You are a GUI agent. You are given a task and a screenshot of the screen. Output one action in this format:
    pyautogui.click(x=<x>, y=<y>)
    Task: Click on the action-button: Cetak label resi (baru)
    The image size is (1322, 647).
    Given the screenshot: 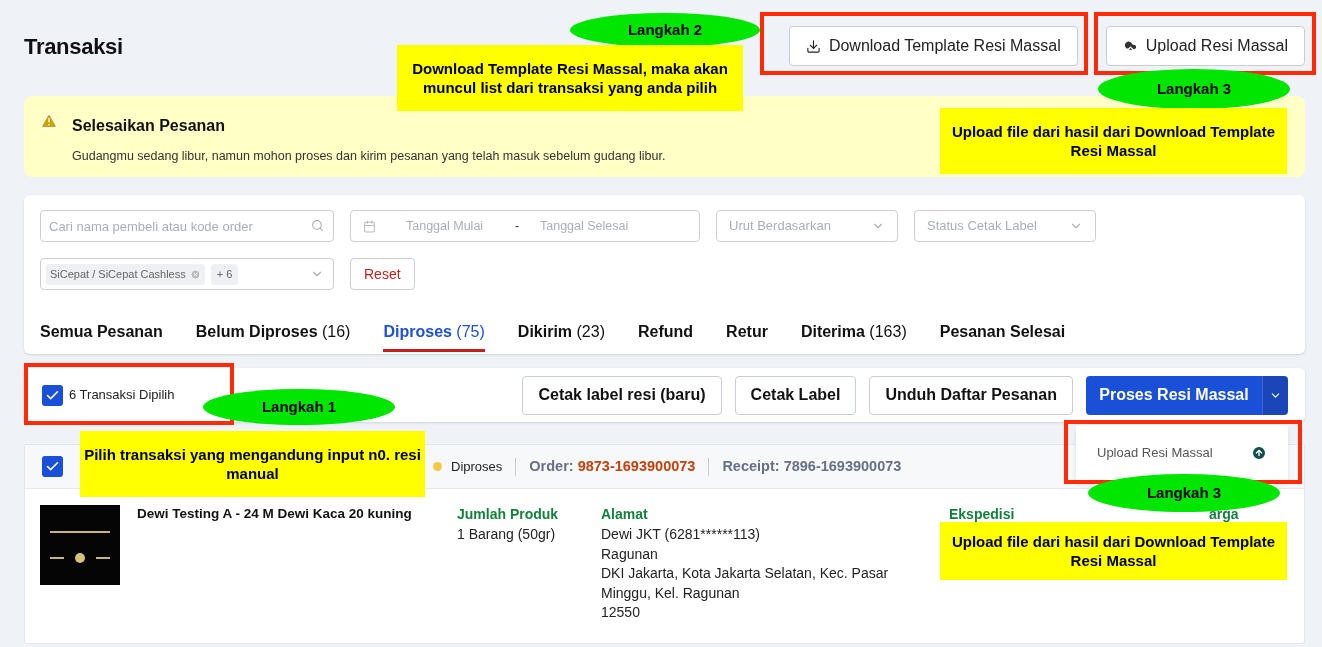 What is the action you would take?
    pyautogui.click(x=622, y=395)
    